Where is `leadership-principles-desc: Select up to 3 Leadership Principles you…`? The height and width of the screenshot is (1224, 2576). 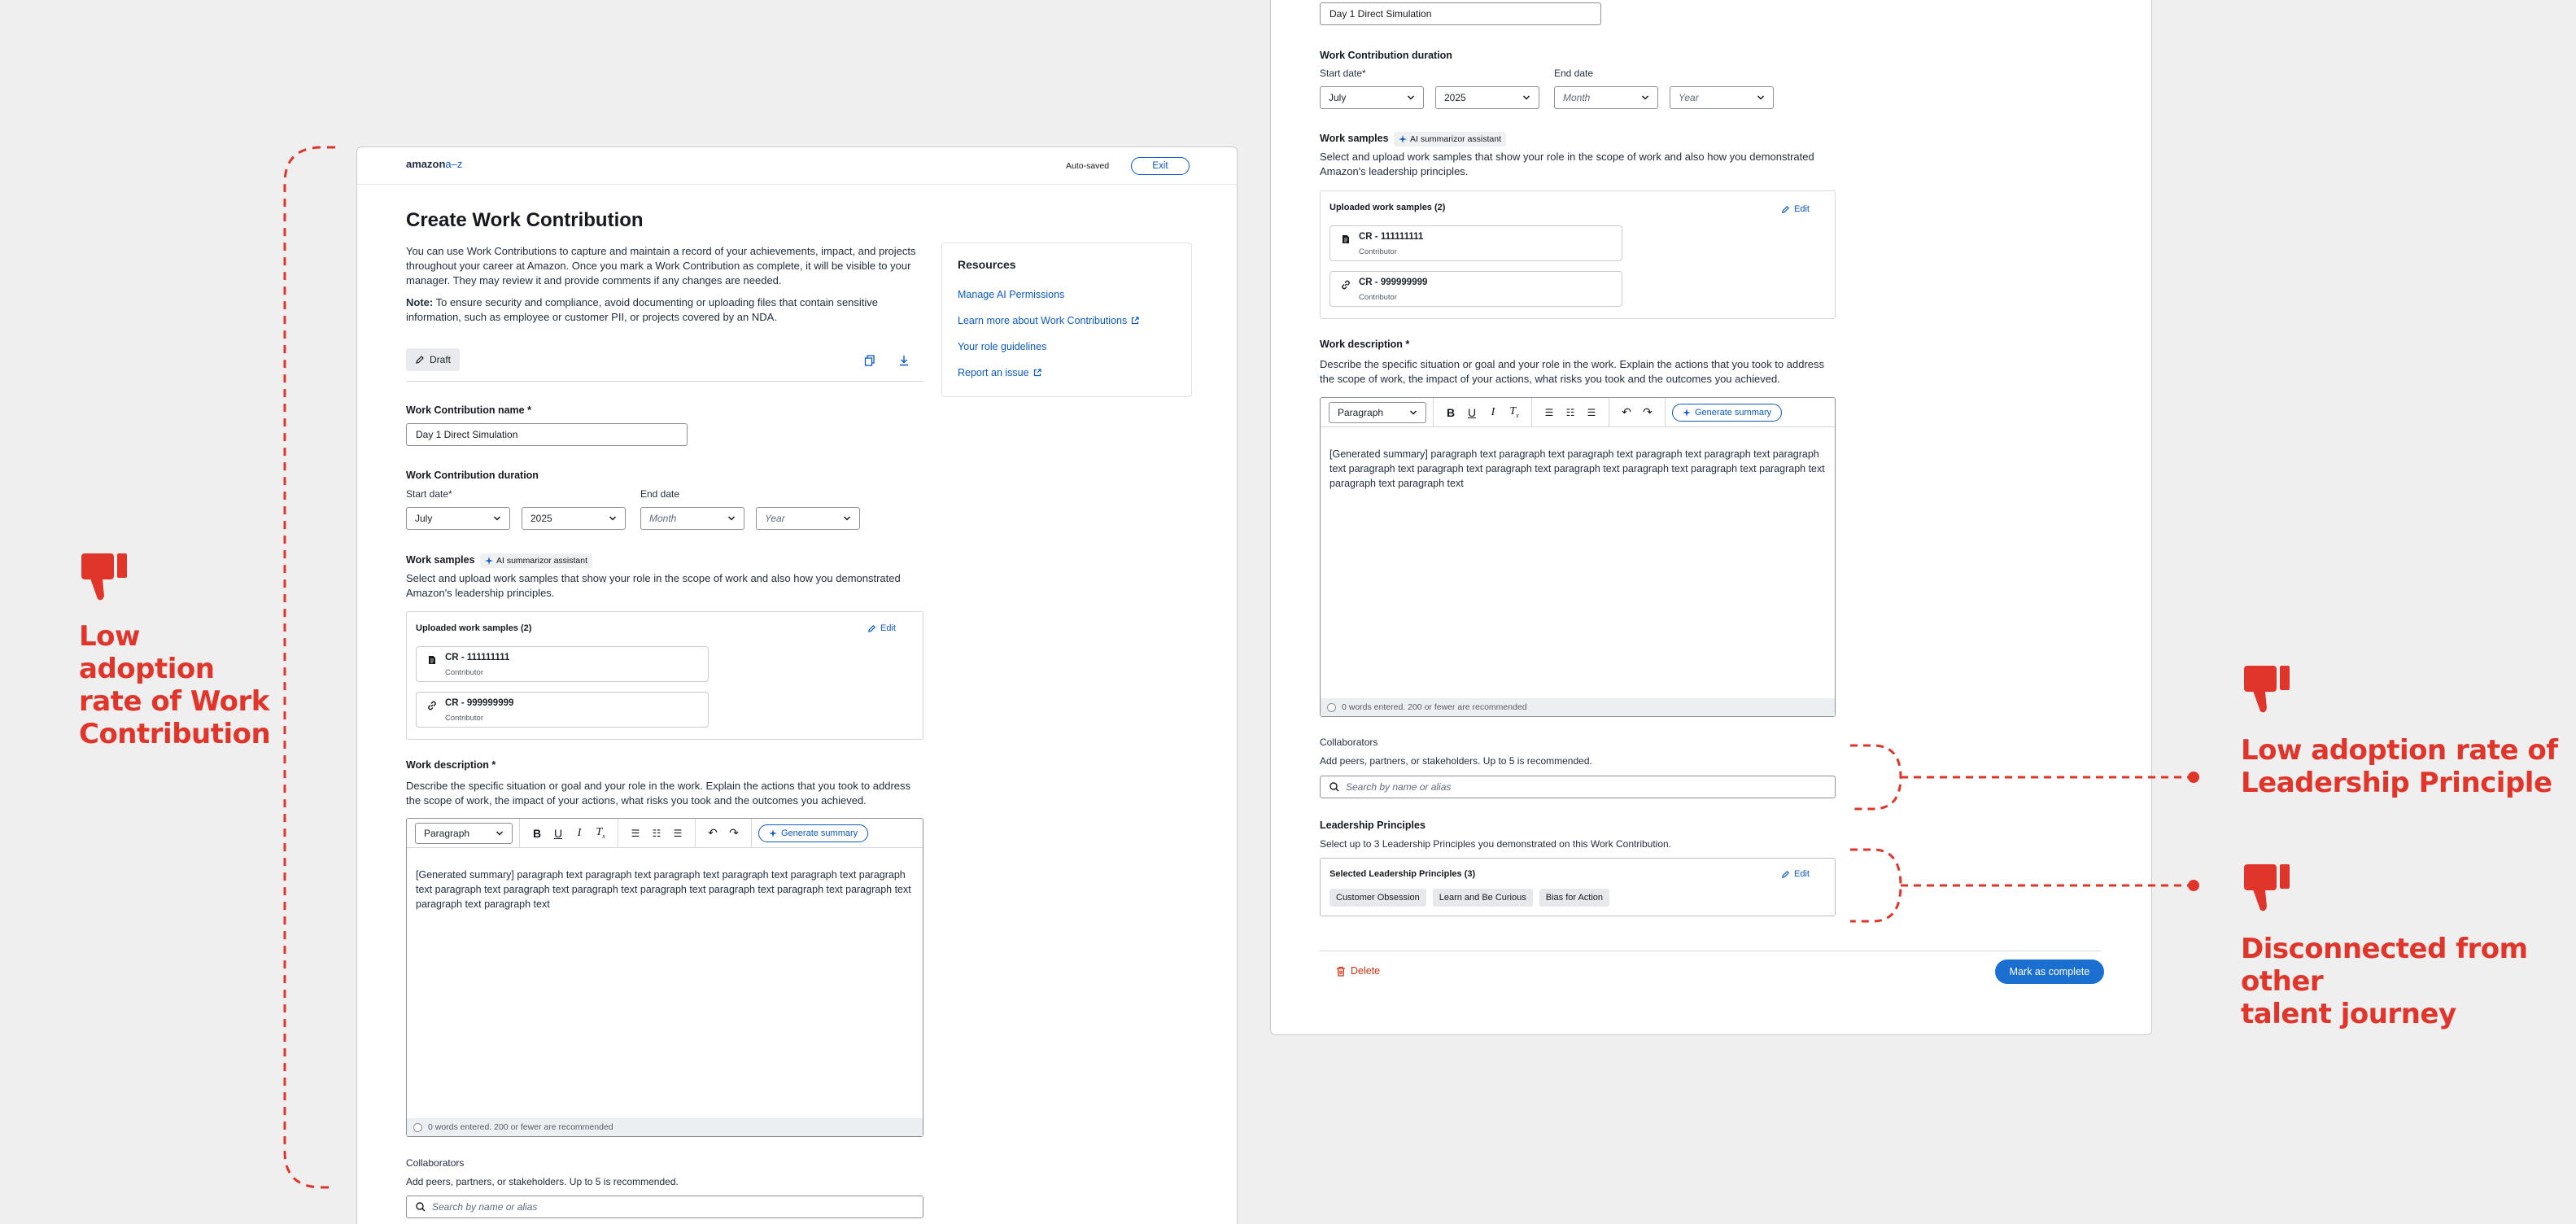
leadership-principles-desc: Select up to 3 Leadership Principles you… is located at coordinates (1496, 844).